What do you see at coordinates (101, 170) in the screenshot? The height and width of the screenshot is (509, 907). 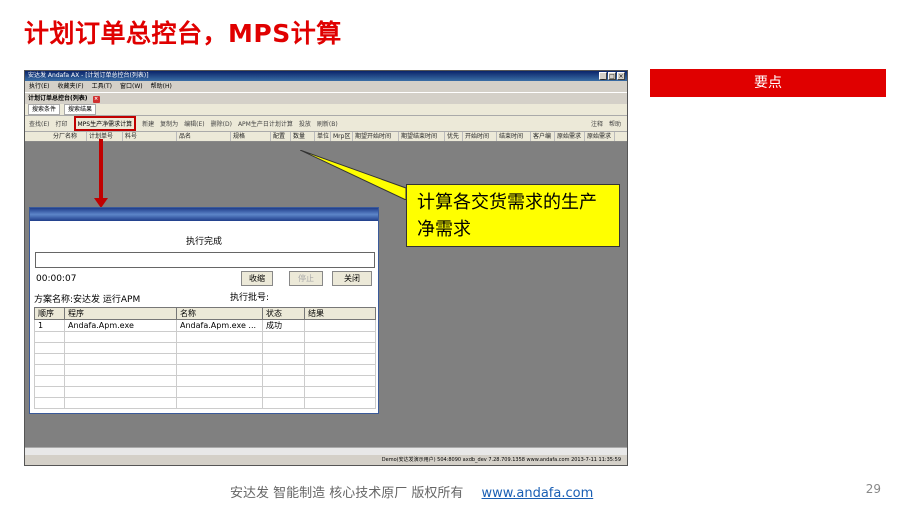 I see `red-arrow-shaft` at bounding box center [101, 170].